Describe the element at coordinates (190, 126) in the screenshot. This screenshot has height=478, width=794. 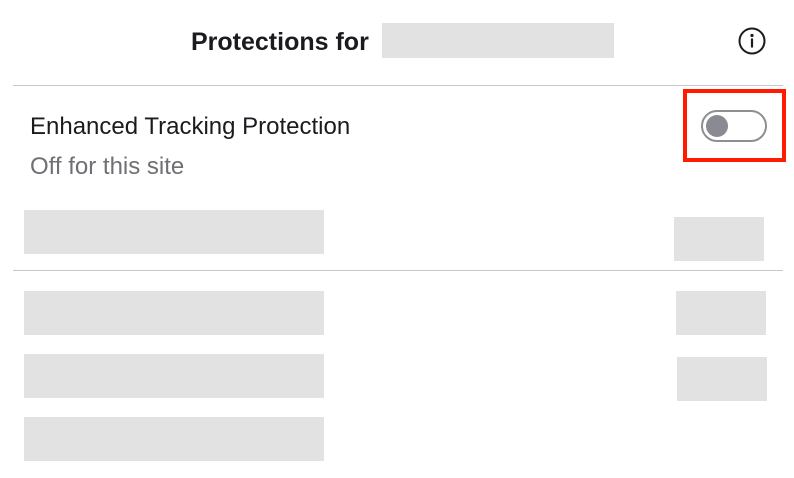
I see `tracking-protection-label: Enhanced Tracking Protection` at that location.